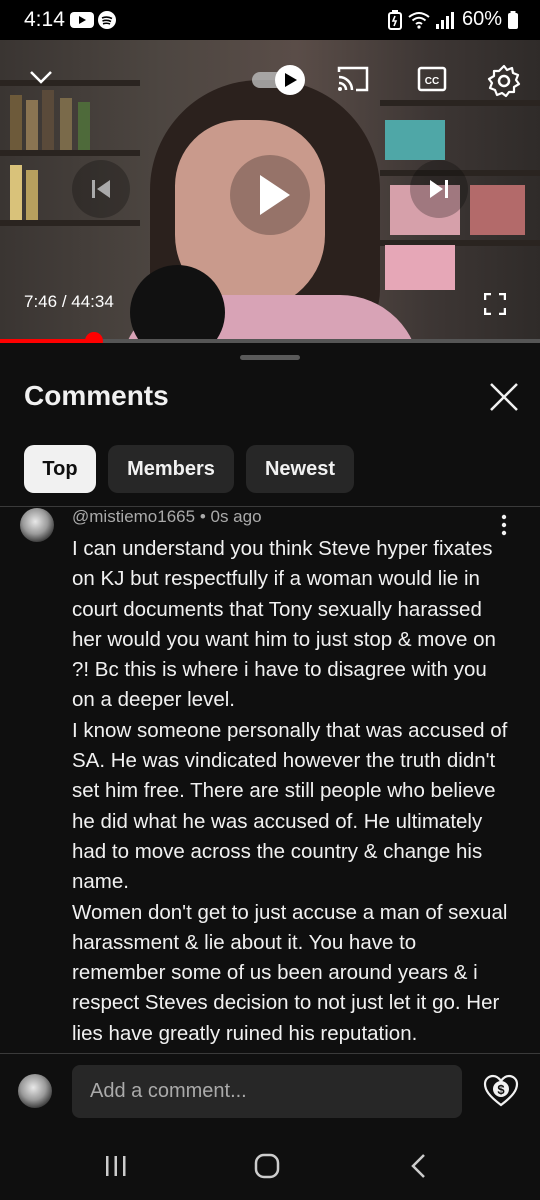  Describe the element at coordinates (419, 20) in the screenshot. I see `wifi-icon` at that location.